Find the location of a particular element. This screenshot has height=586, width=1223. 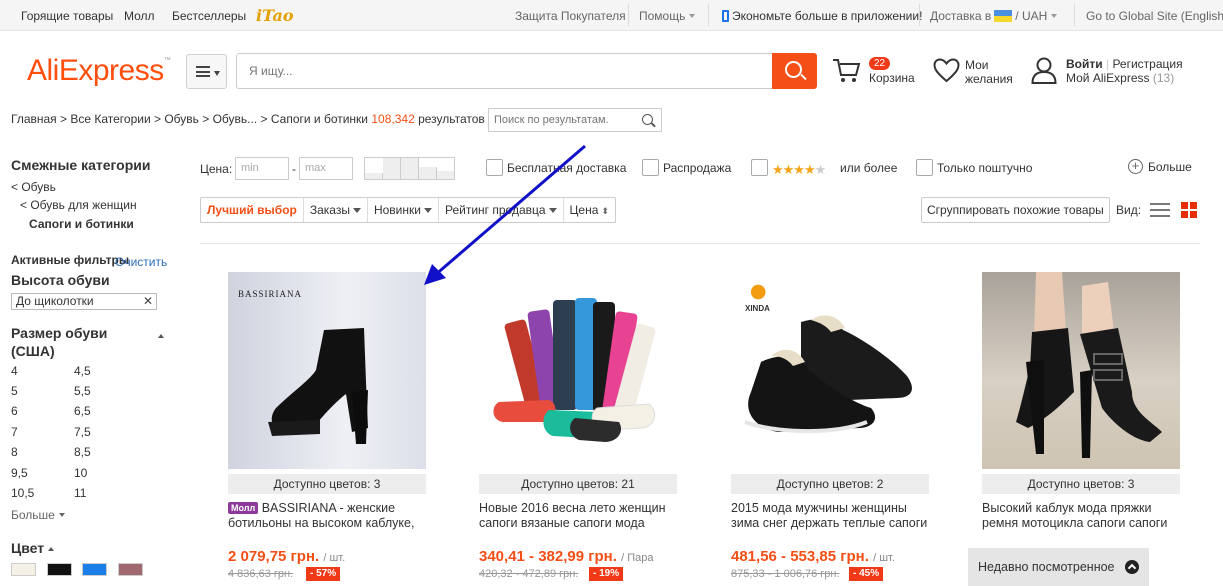

sale-checkbox is located at coordinates (650, 167).